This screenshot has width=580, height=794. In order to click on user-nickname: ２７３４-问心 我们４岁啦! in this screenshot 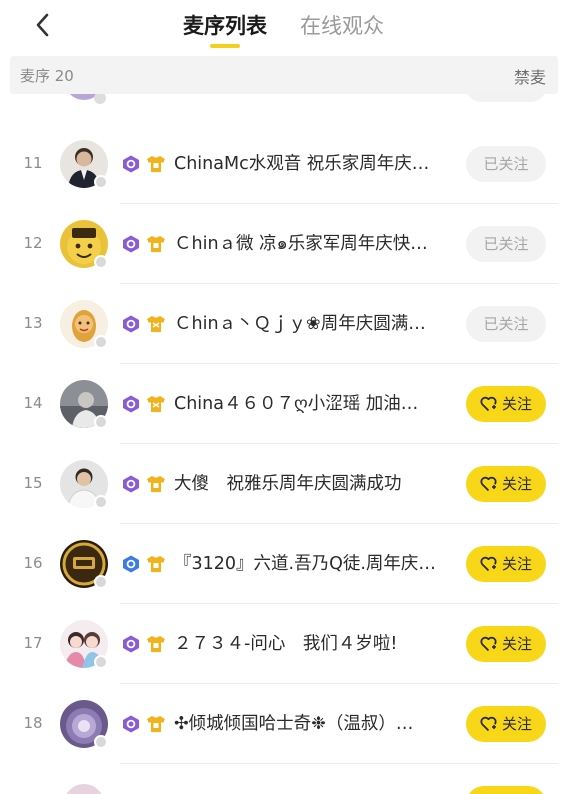, I will do `click(286, 644)`.